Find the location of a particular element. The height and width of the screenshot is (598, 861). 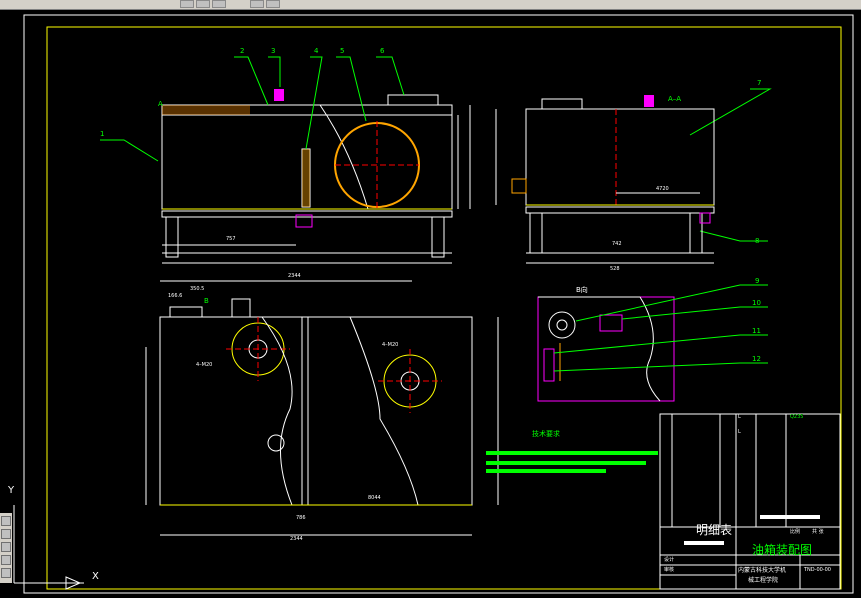

b-view-leaders is located at coordinates (660, 328).